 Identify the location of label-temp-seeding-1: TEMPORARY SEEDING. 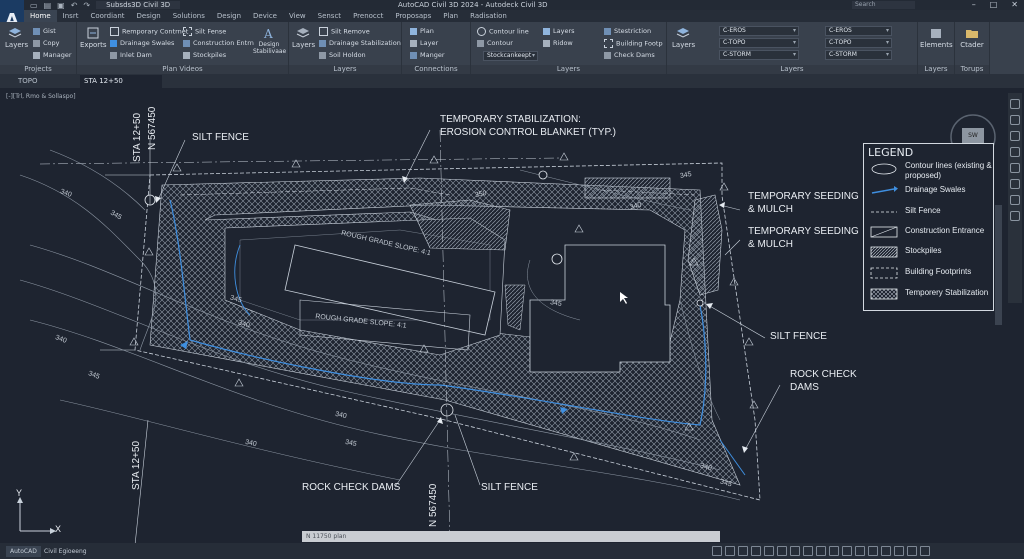
(803, 196).